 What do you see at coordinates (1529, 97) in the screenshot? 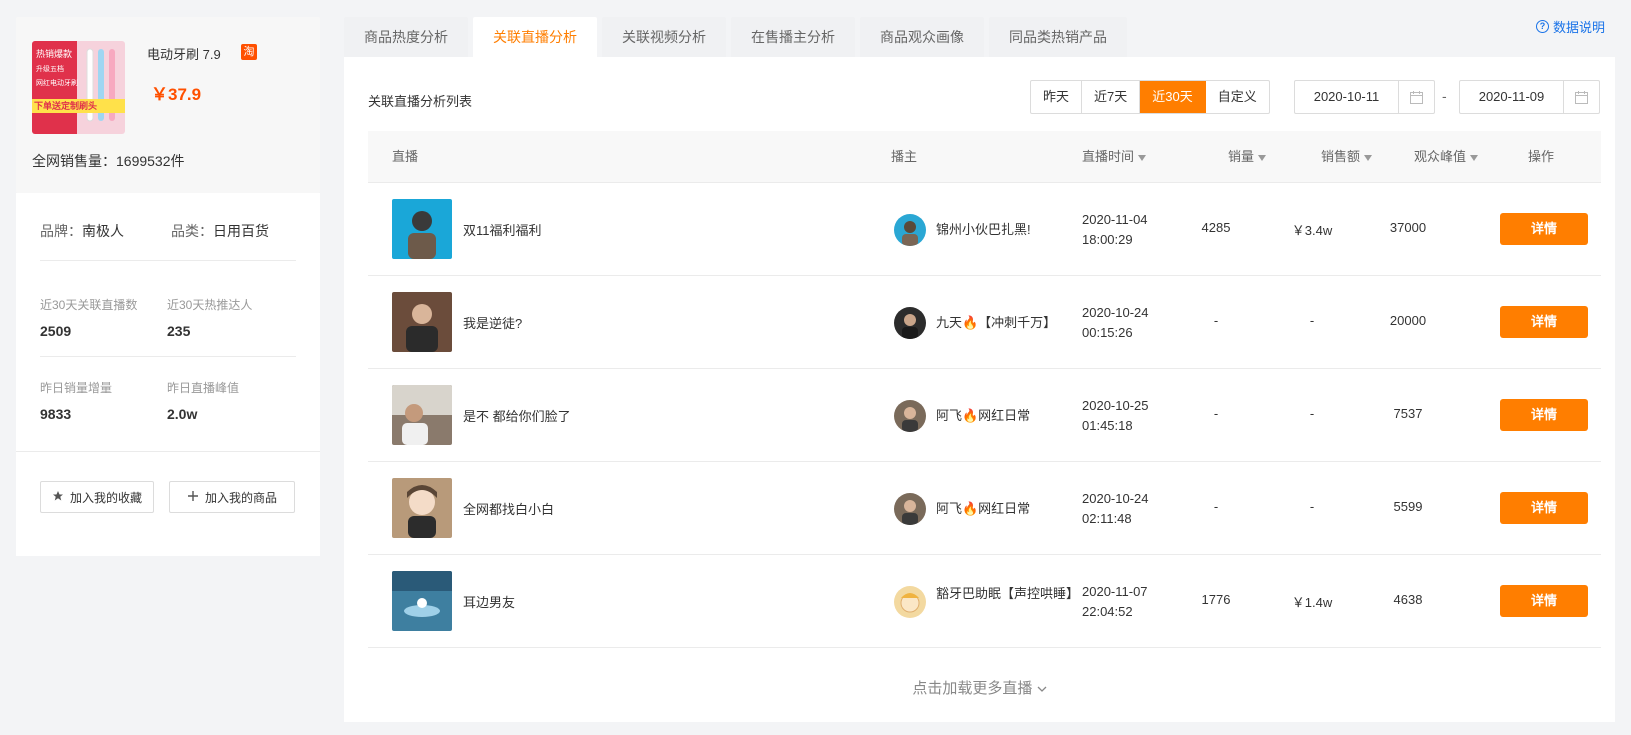
I see `end-date-picker: 2020-11-09` at bounding box center [1529, 97].